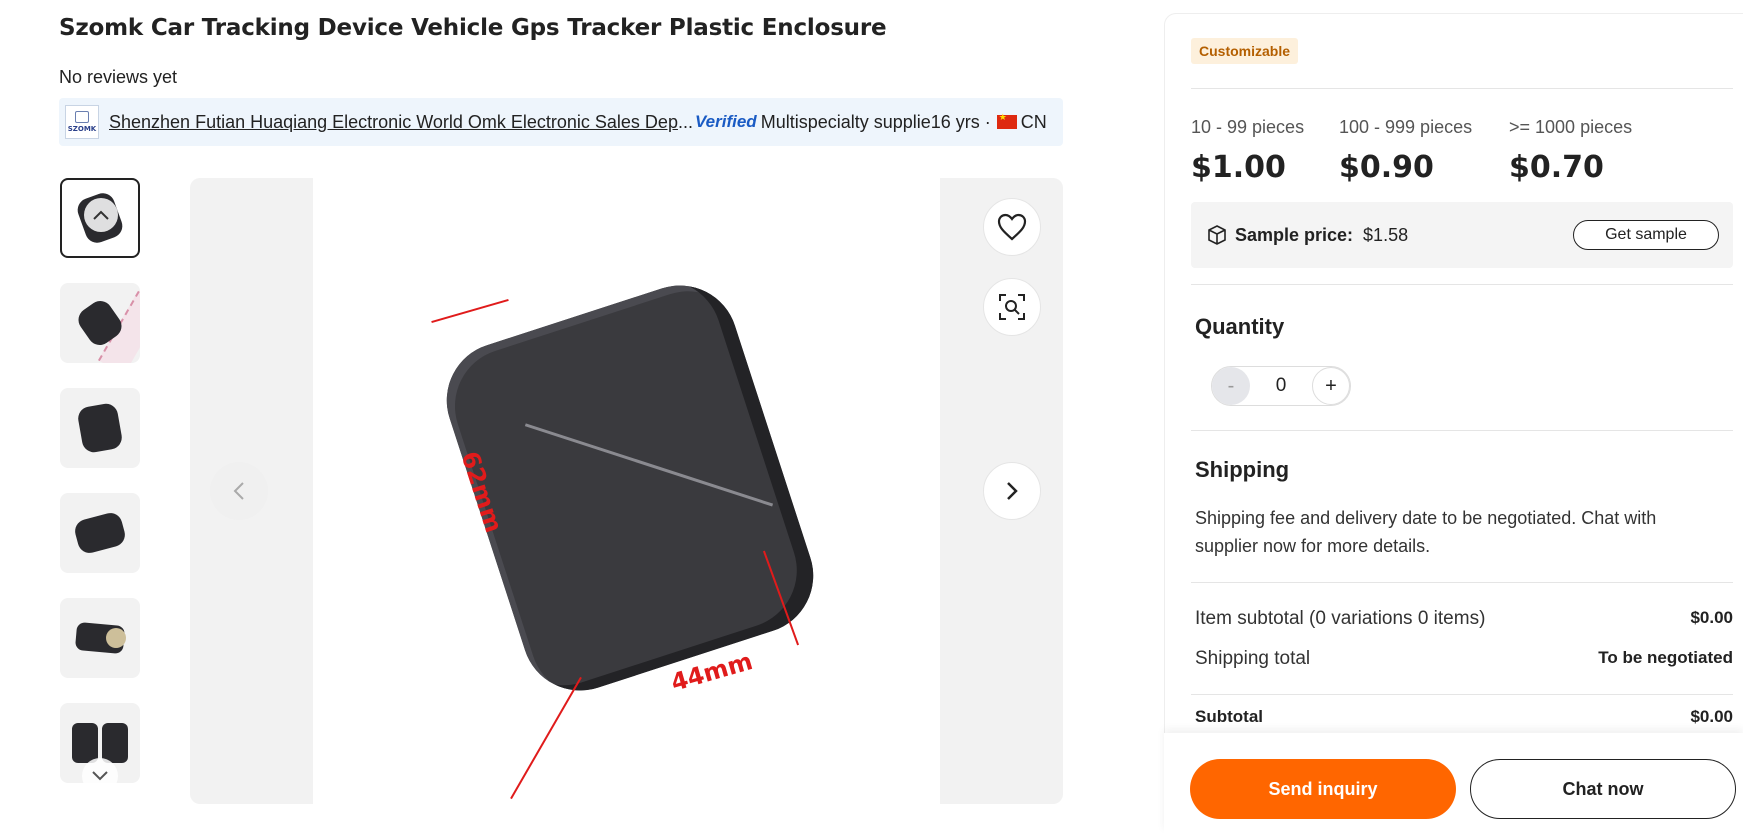 This screenshot has width=1743, height=833. Describe the element at coordinates (1229, 716) in the screenshot. I see `subtotal-label: Subtotal` at that location.